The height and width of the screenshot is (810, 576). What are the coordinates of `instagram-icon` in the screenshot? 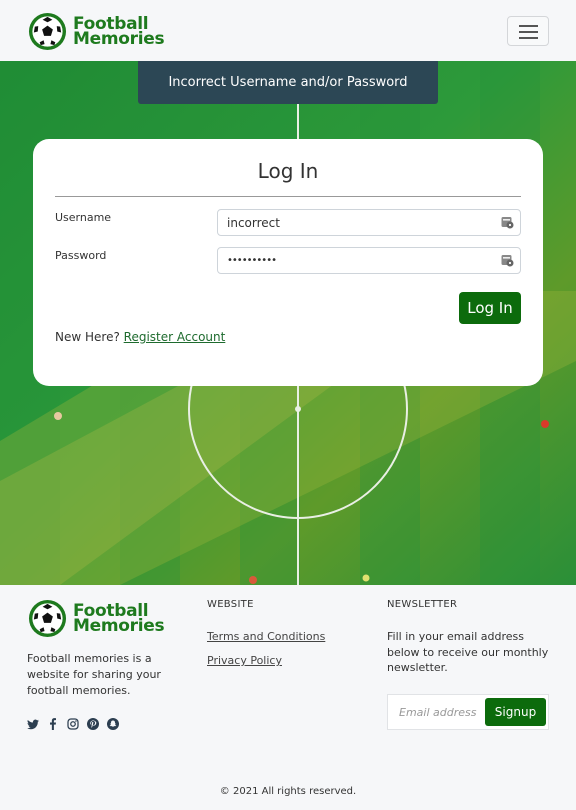 It's located at (73, 724).